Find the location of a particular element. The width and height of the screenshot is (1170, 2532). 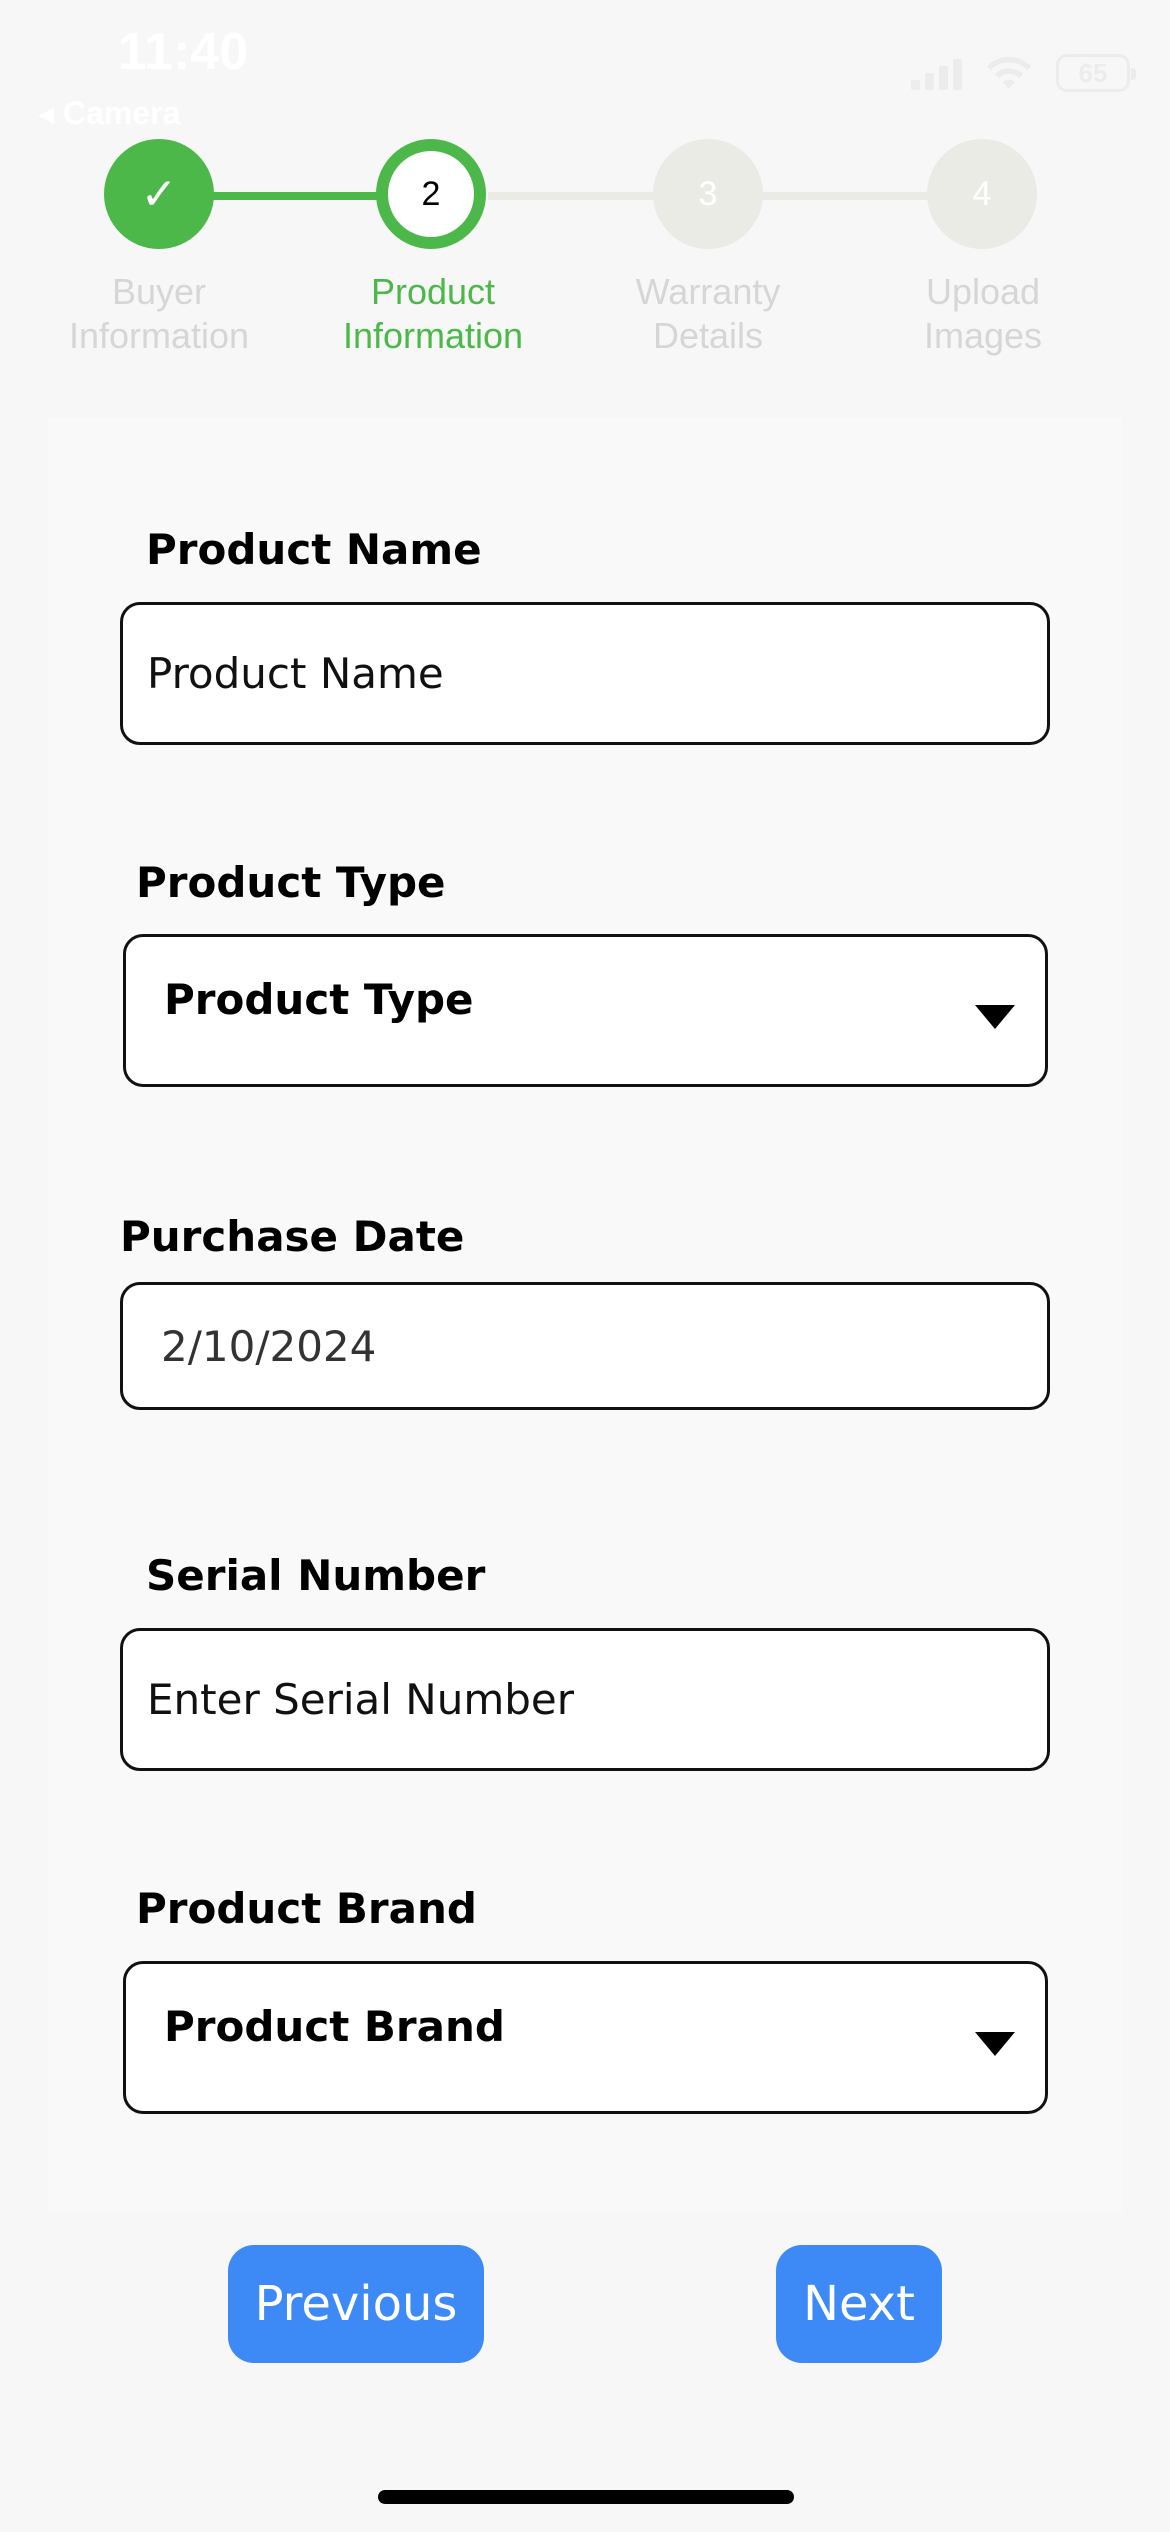

step-3-circle: 3 is located at coordinates (708, 194).